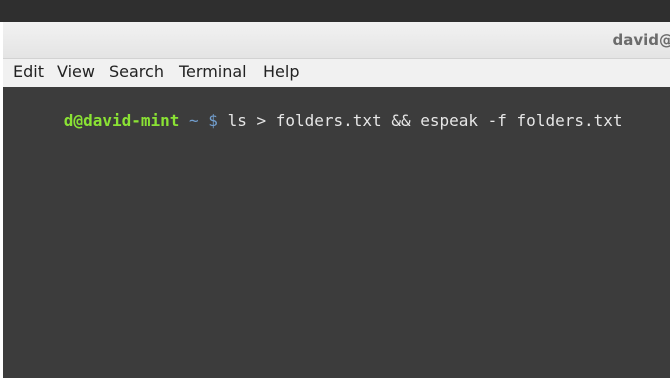  Describe the element at coordinates (203, 120) in the screenshot. I see `prompt-directory: ~ $` at that location.